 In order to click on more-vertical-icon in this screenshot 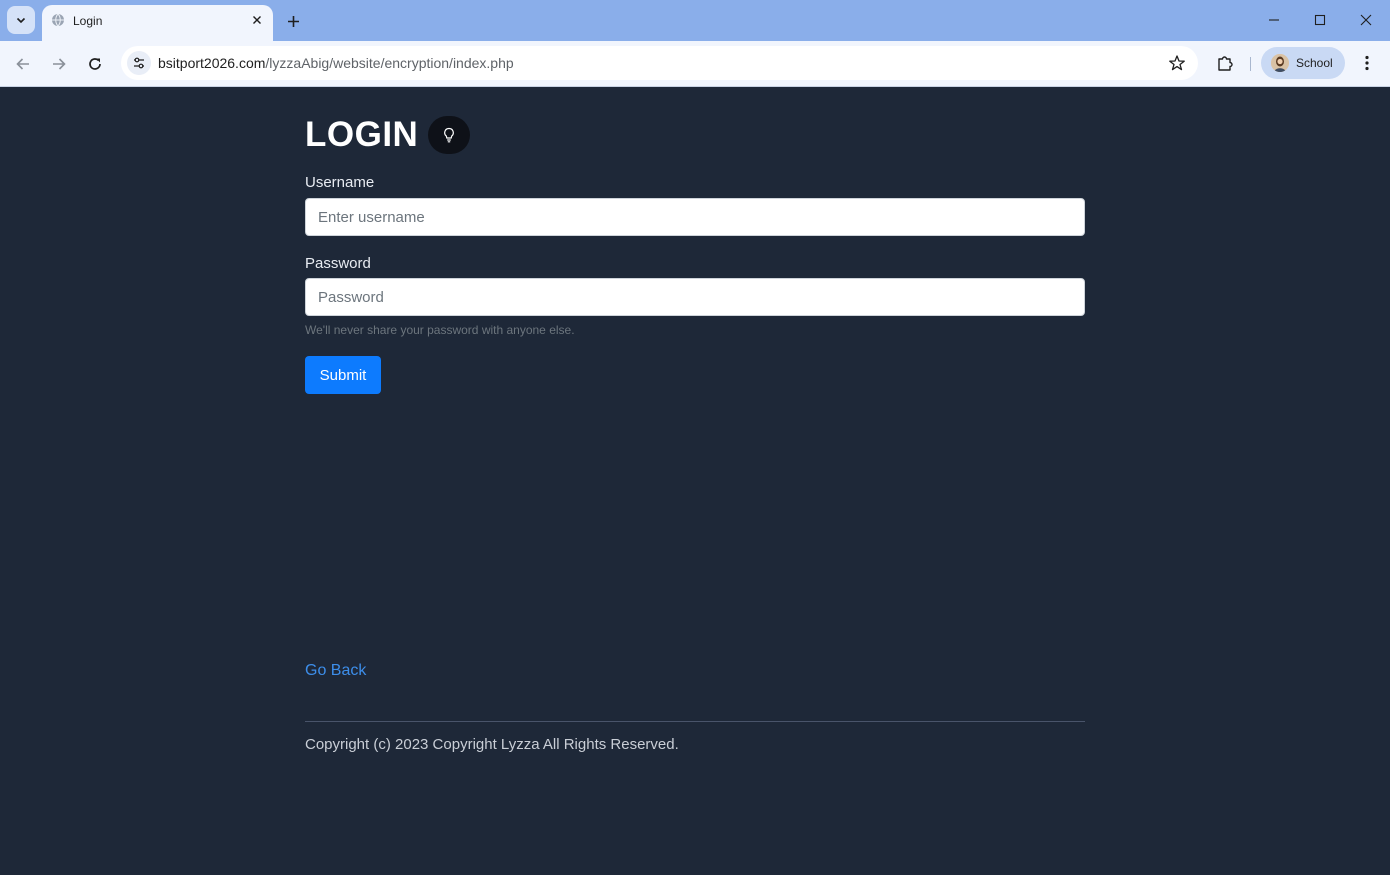, I will do `click(1367, 63)`.